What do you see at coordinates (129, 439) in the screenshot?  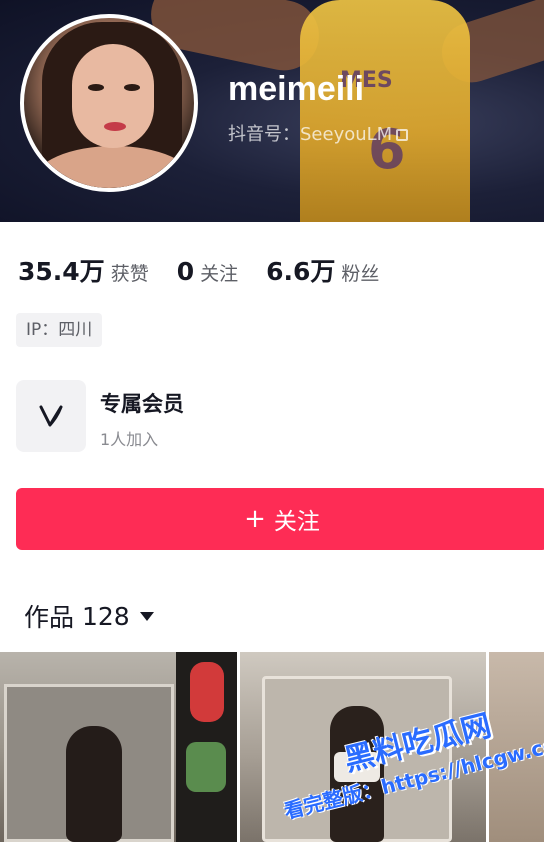 I see `membership-subtitle: 1人加入` at bounding box center [129, 439].